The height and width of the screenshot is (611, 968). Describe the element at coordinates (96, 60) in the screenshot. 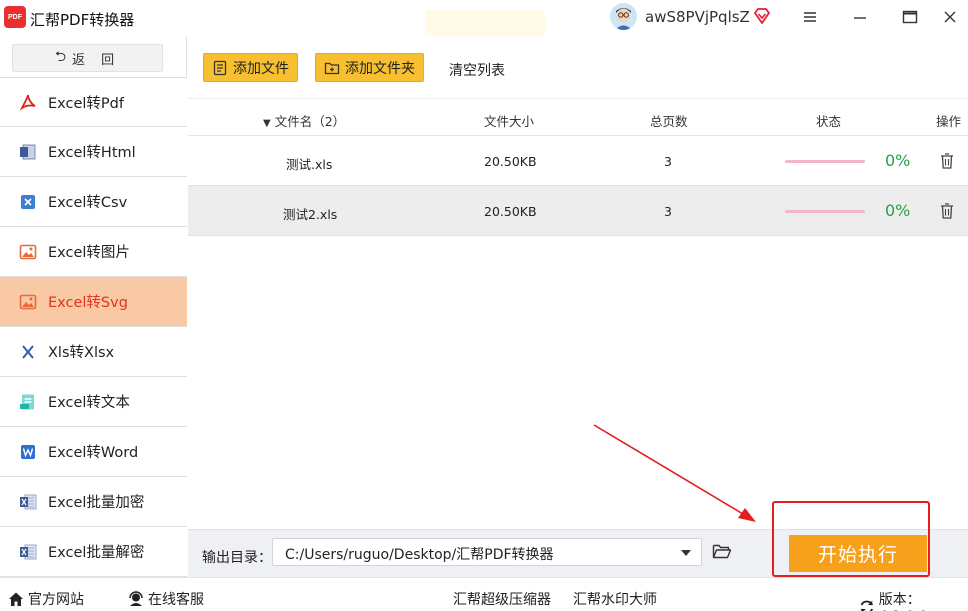

I see `back-label: 返 回` at that location.